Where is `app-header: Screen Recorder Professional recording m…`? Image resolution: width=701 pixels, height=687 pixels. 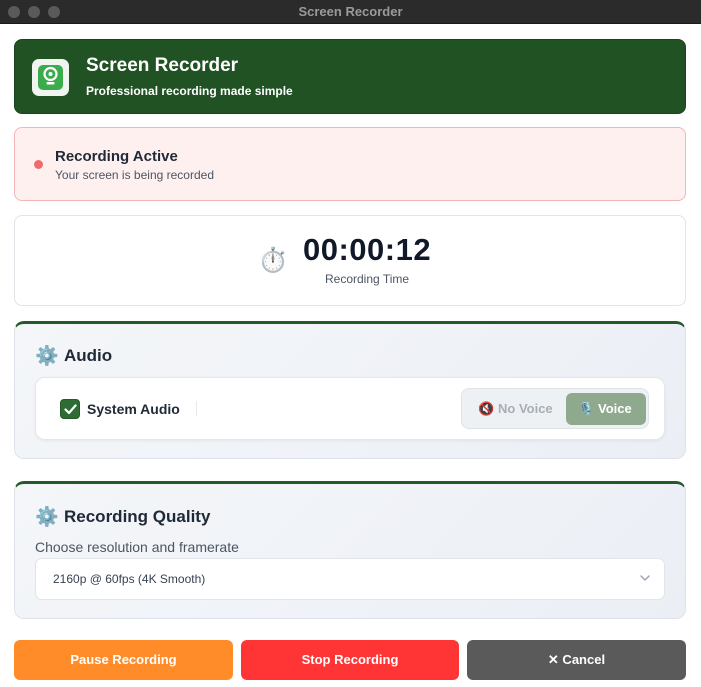 app-header: Screen Recorder Professional recording m… is located at coordinates (350, 76).